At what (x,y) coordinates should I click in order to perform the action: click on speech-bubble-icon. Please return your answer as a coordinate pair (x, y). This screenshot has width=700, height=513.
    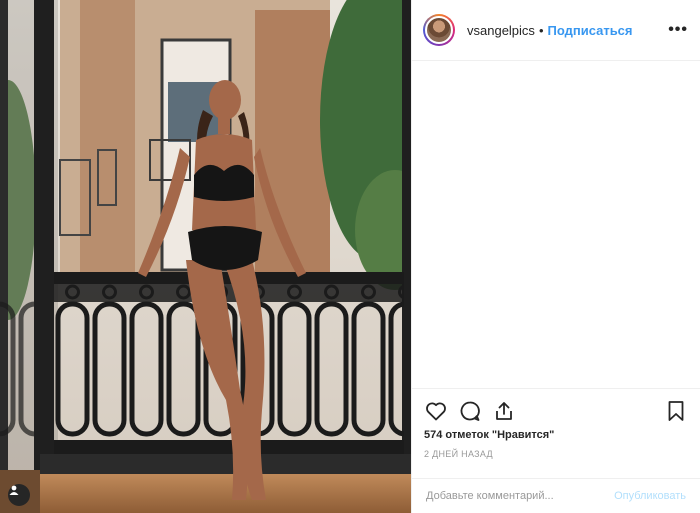
    Looking at the image, I should click on (470, 411).